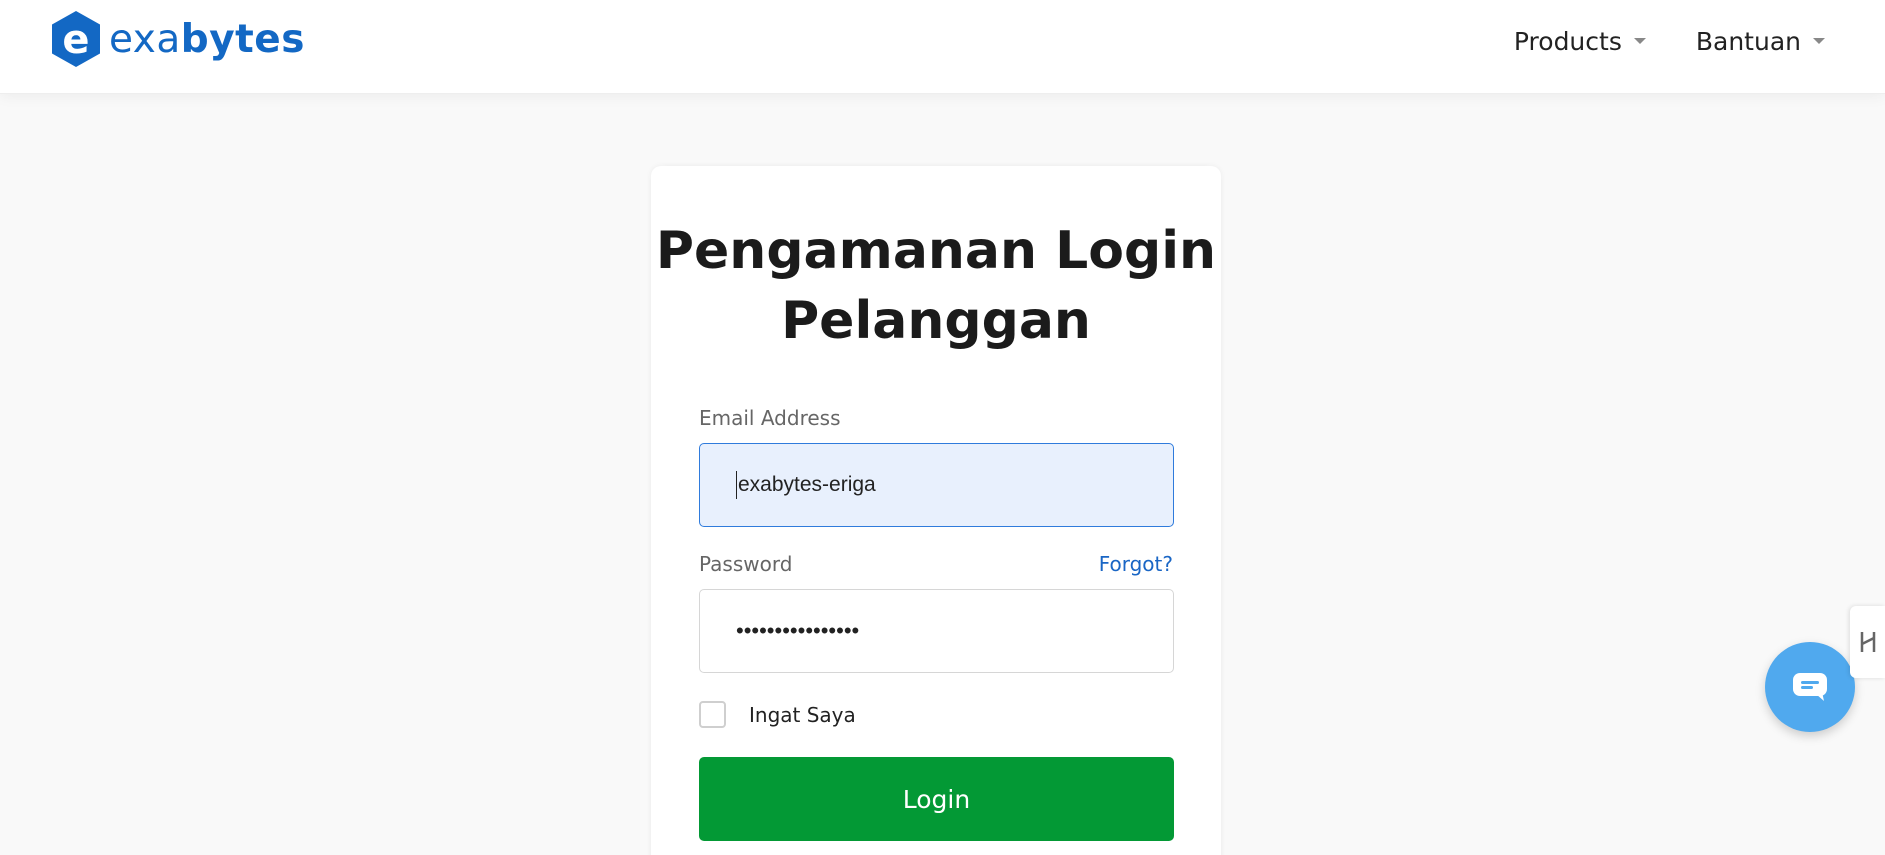 Image resolution: width=1885 pixels, height=855 pixels. Describe the element at coordinates (936, 485) in the screenshot. I see `email-field: exabytes-eriga` at that location.